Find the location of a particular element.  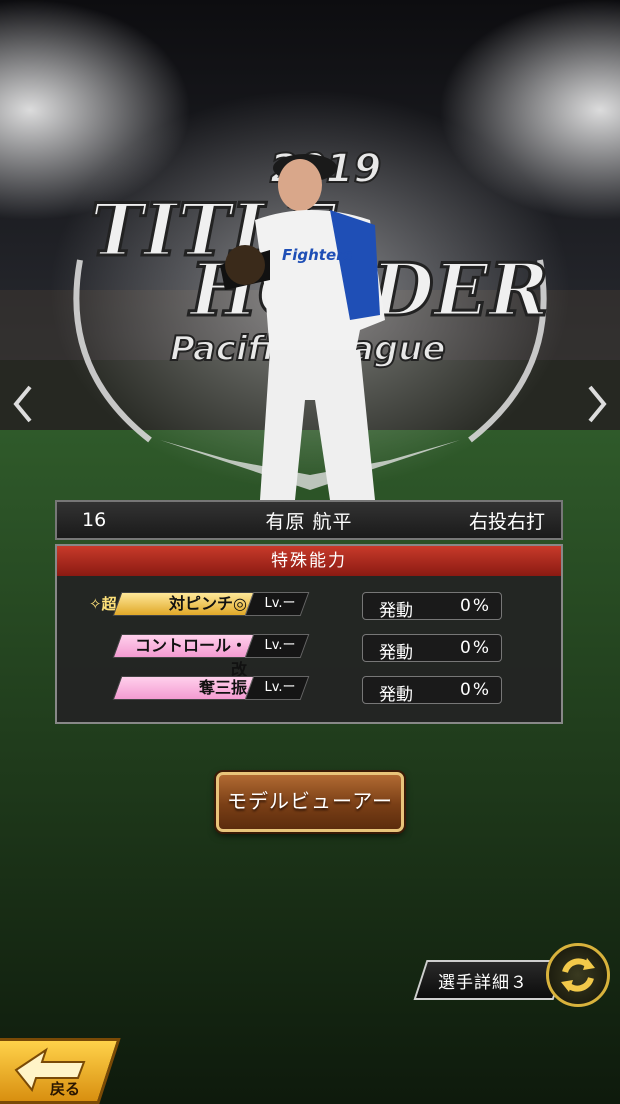

abilities-header: 特殊能力 is located at coordinates (309, 561).